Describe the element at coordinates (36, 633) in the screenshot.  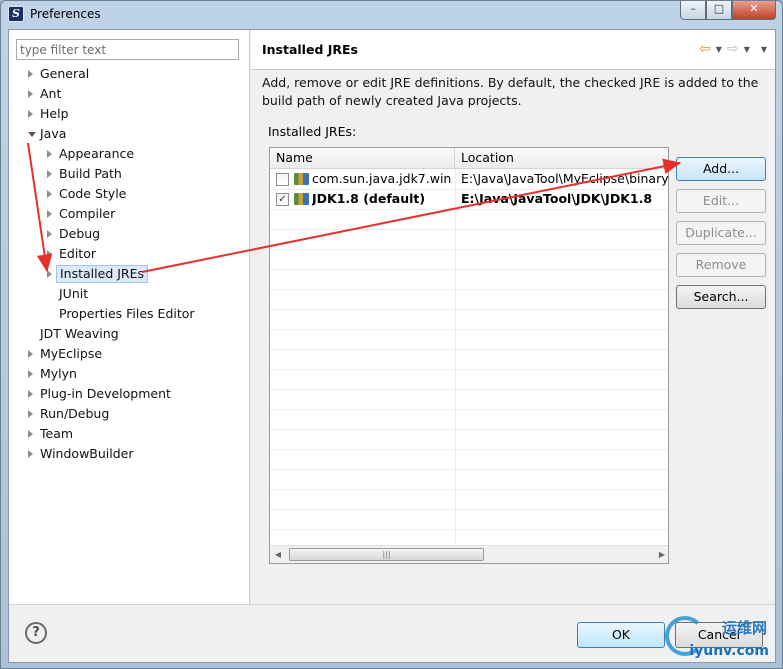
I see `help-icon: ?` at that location.